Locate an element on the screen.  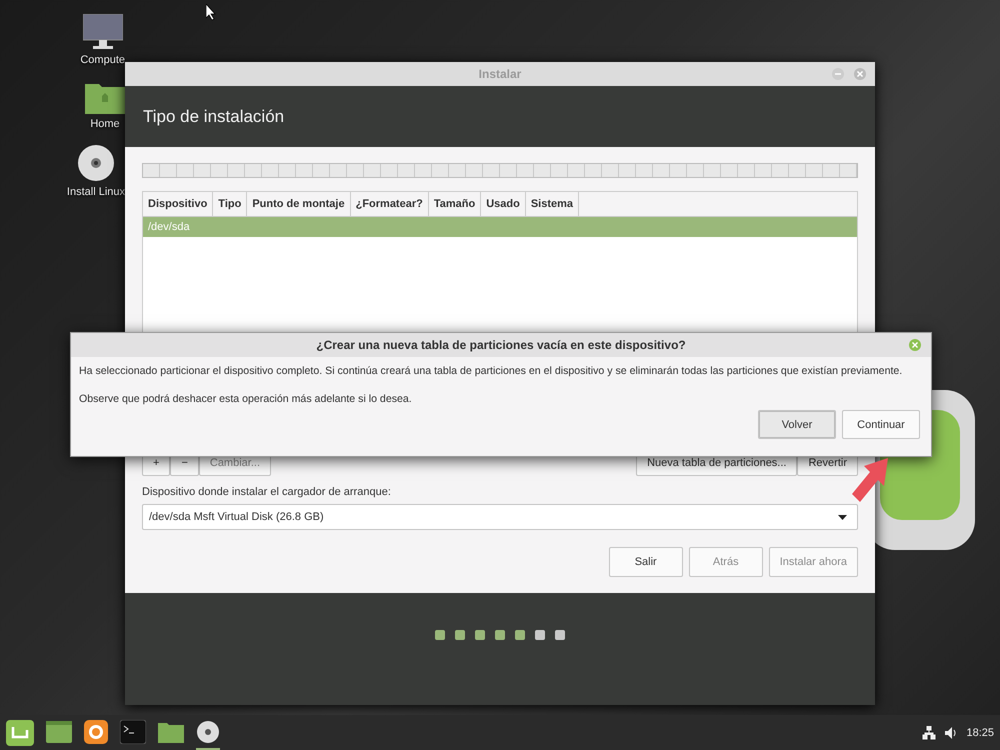
desktop-icon-label: Home is located at coordinates (105, 124).